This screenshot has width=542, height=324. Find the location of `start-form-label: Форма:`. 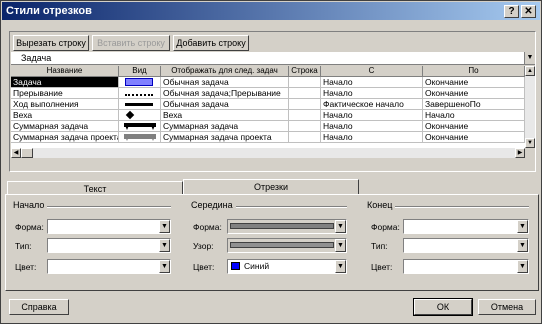

start-form-label: Форма: is located at coordinates (29, 227).